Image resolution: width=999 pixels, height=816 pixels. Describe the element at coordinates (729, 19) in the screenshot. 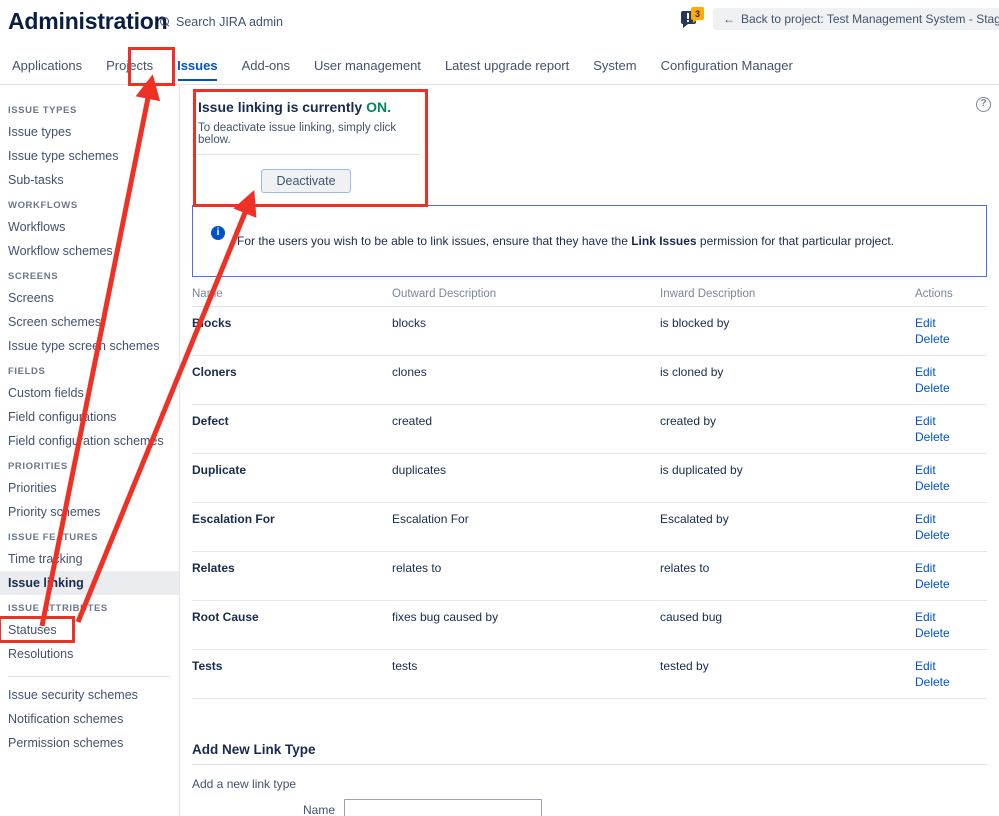

I see `back-arrow-icon: ←` at that location.